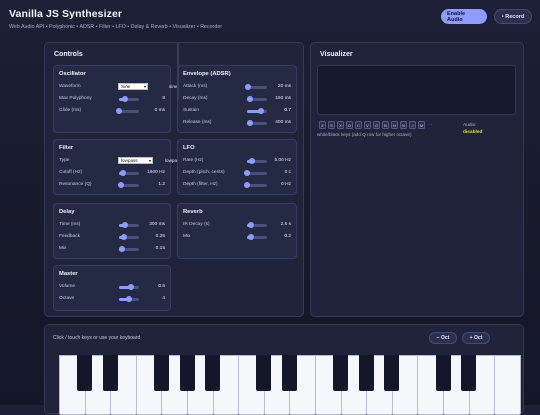 The height and width of the screenshot is (415, 540). Describe the element at coordinates (129, 237) in the screenshot. I see `delay-feedback-slider` at that location.